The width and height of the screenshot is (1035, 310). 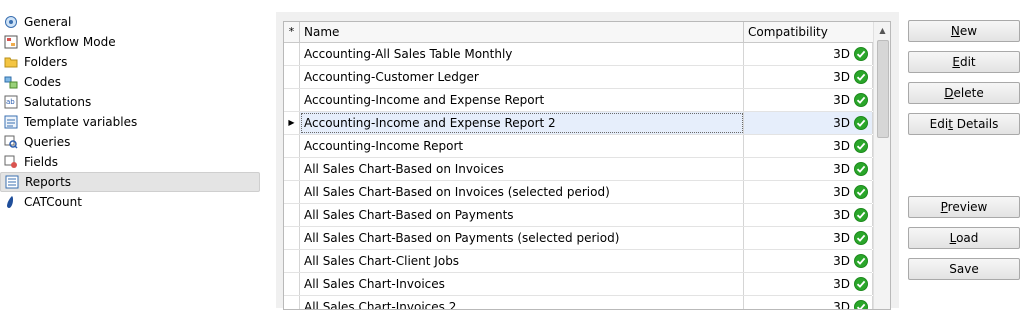 What do you see at coordinates (522, 261) in the screenshot?
I see `row-name: All Sales Chart-Client Jobs` at bounding box center [522, 261].